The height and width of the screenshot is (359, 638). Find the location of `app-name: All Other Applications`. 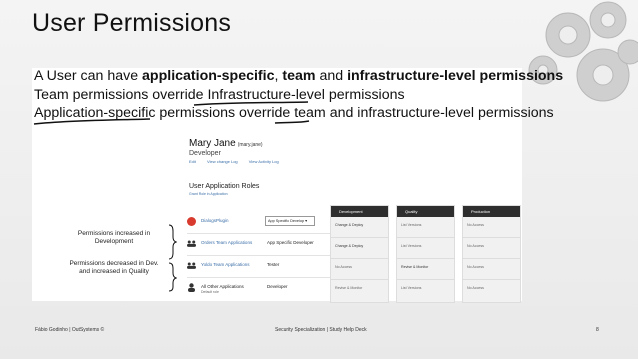

app-name: All Other Applications is located at coordinates (222, 286).